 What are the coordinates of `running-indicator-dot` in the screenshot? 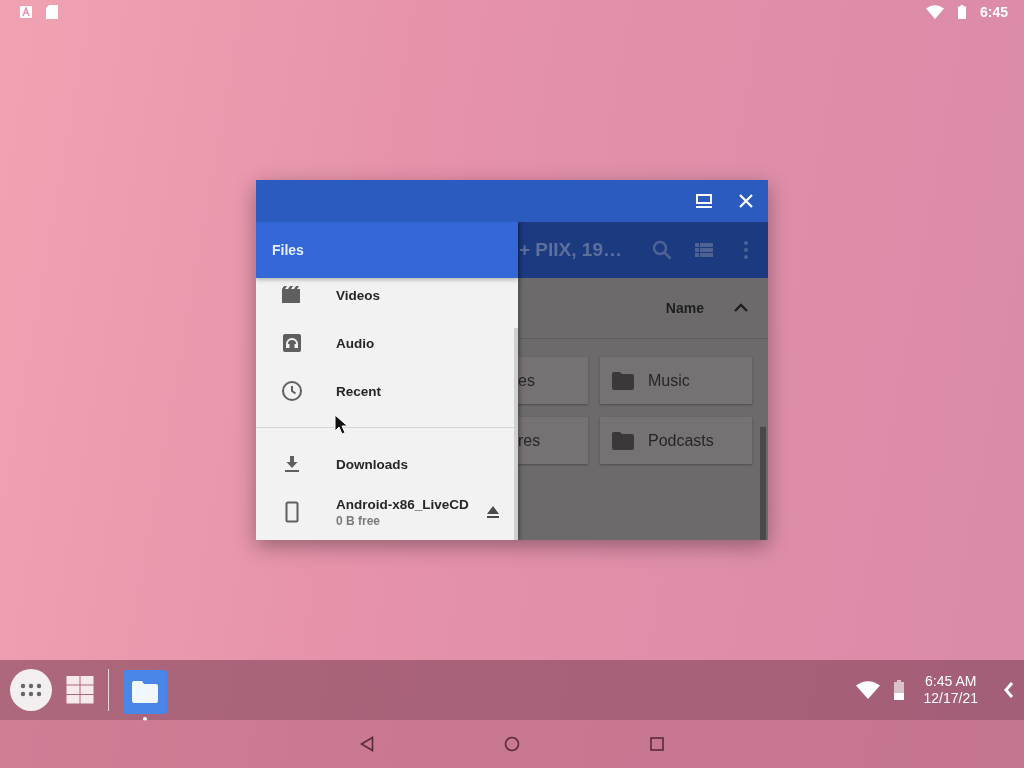 It's located at (145, 718).